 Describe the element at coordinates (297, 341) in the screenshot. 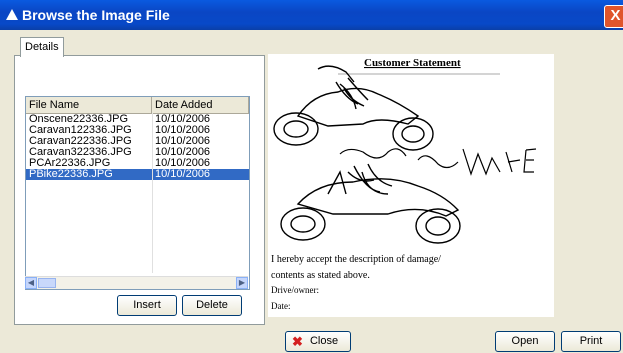

I see `close-x-icon: ✖` at that location.